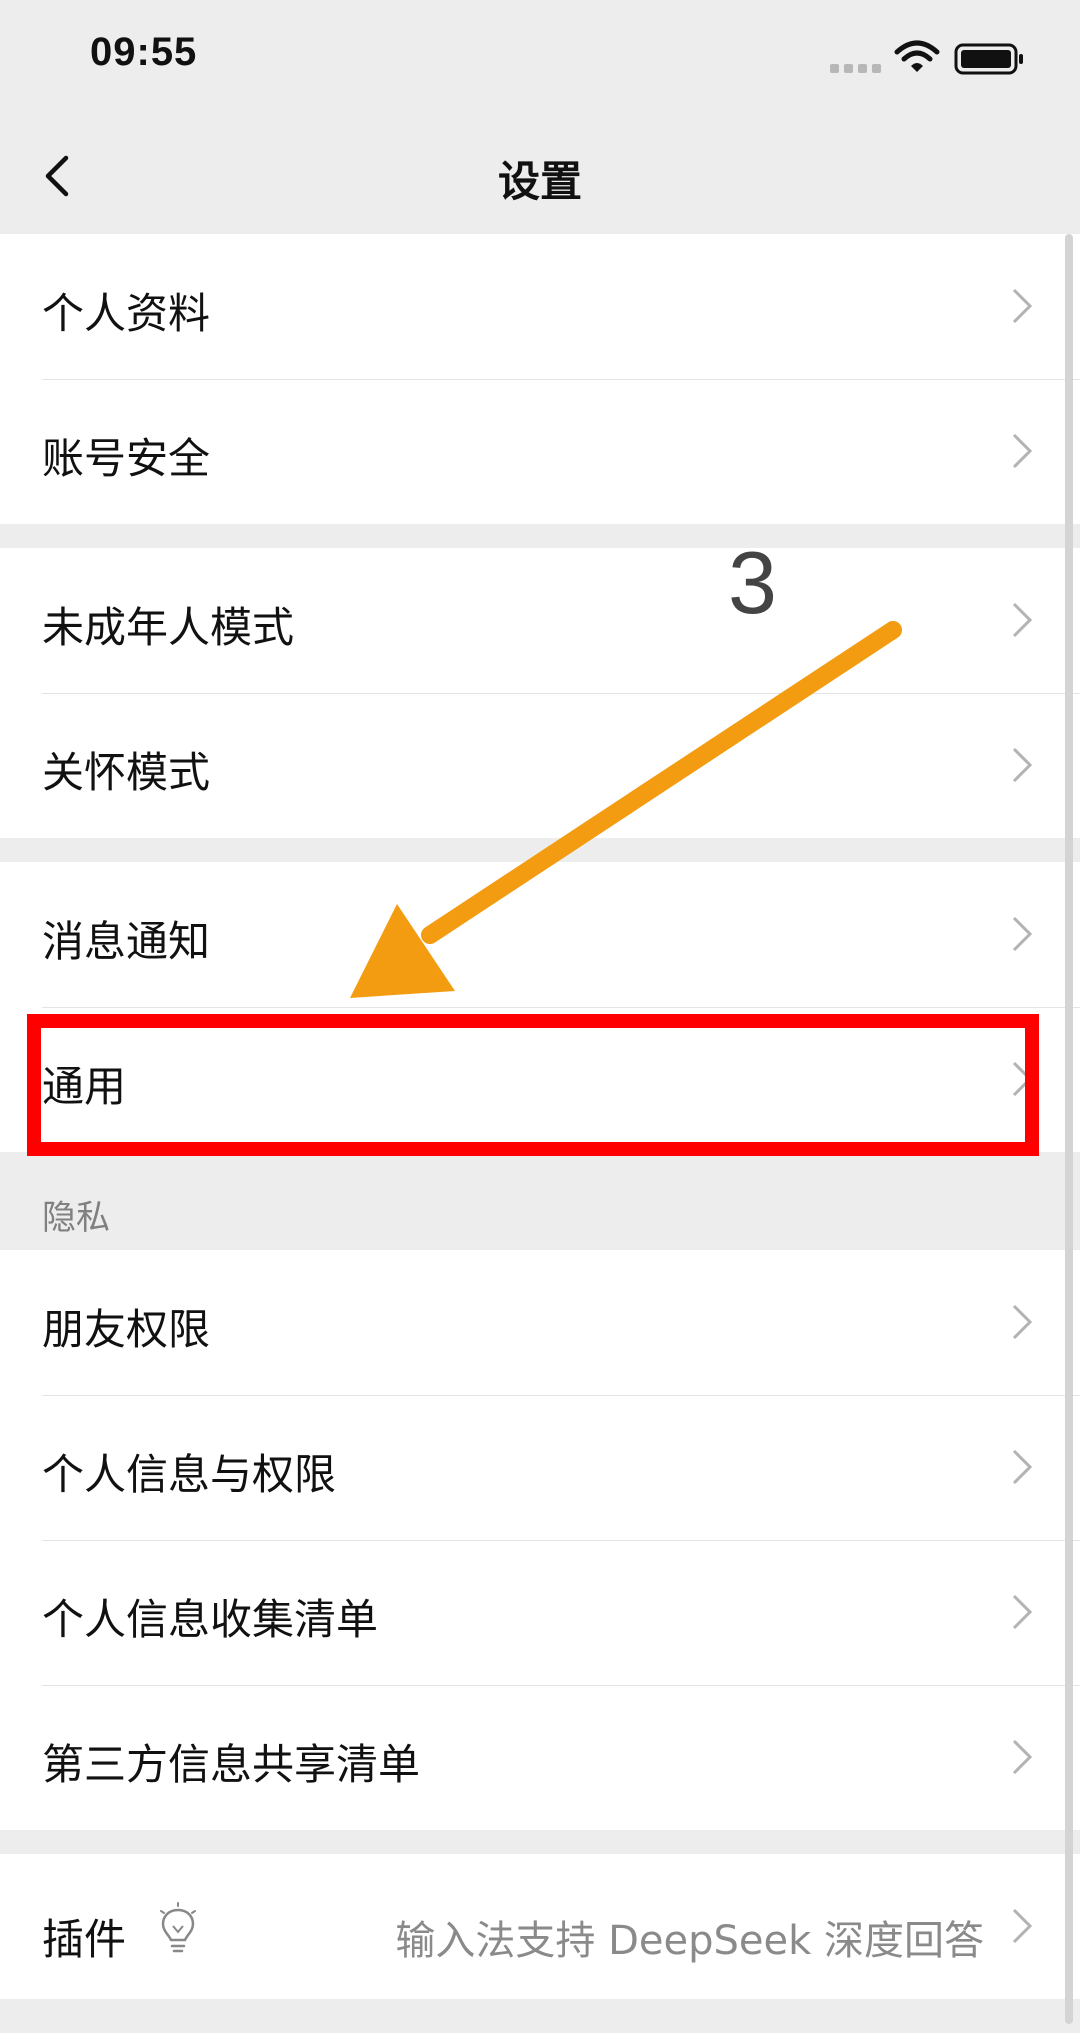  What do you see at coordinates (540, 1612) in the screenshot?
I see `settings-item-info-collection-list: 个人信息收集清单` at bounding box center [540, 1612].